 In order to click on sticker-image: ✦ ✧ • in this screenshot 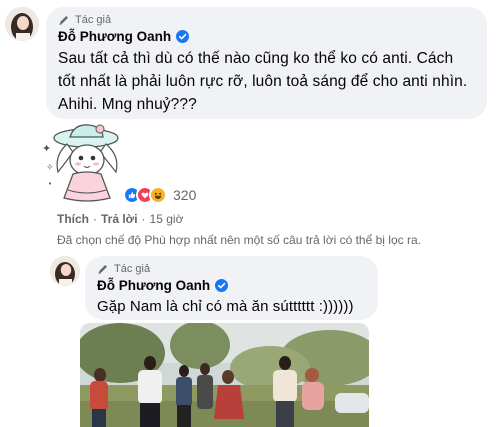, I will do `click(85, 163)`.